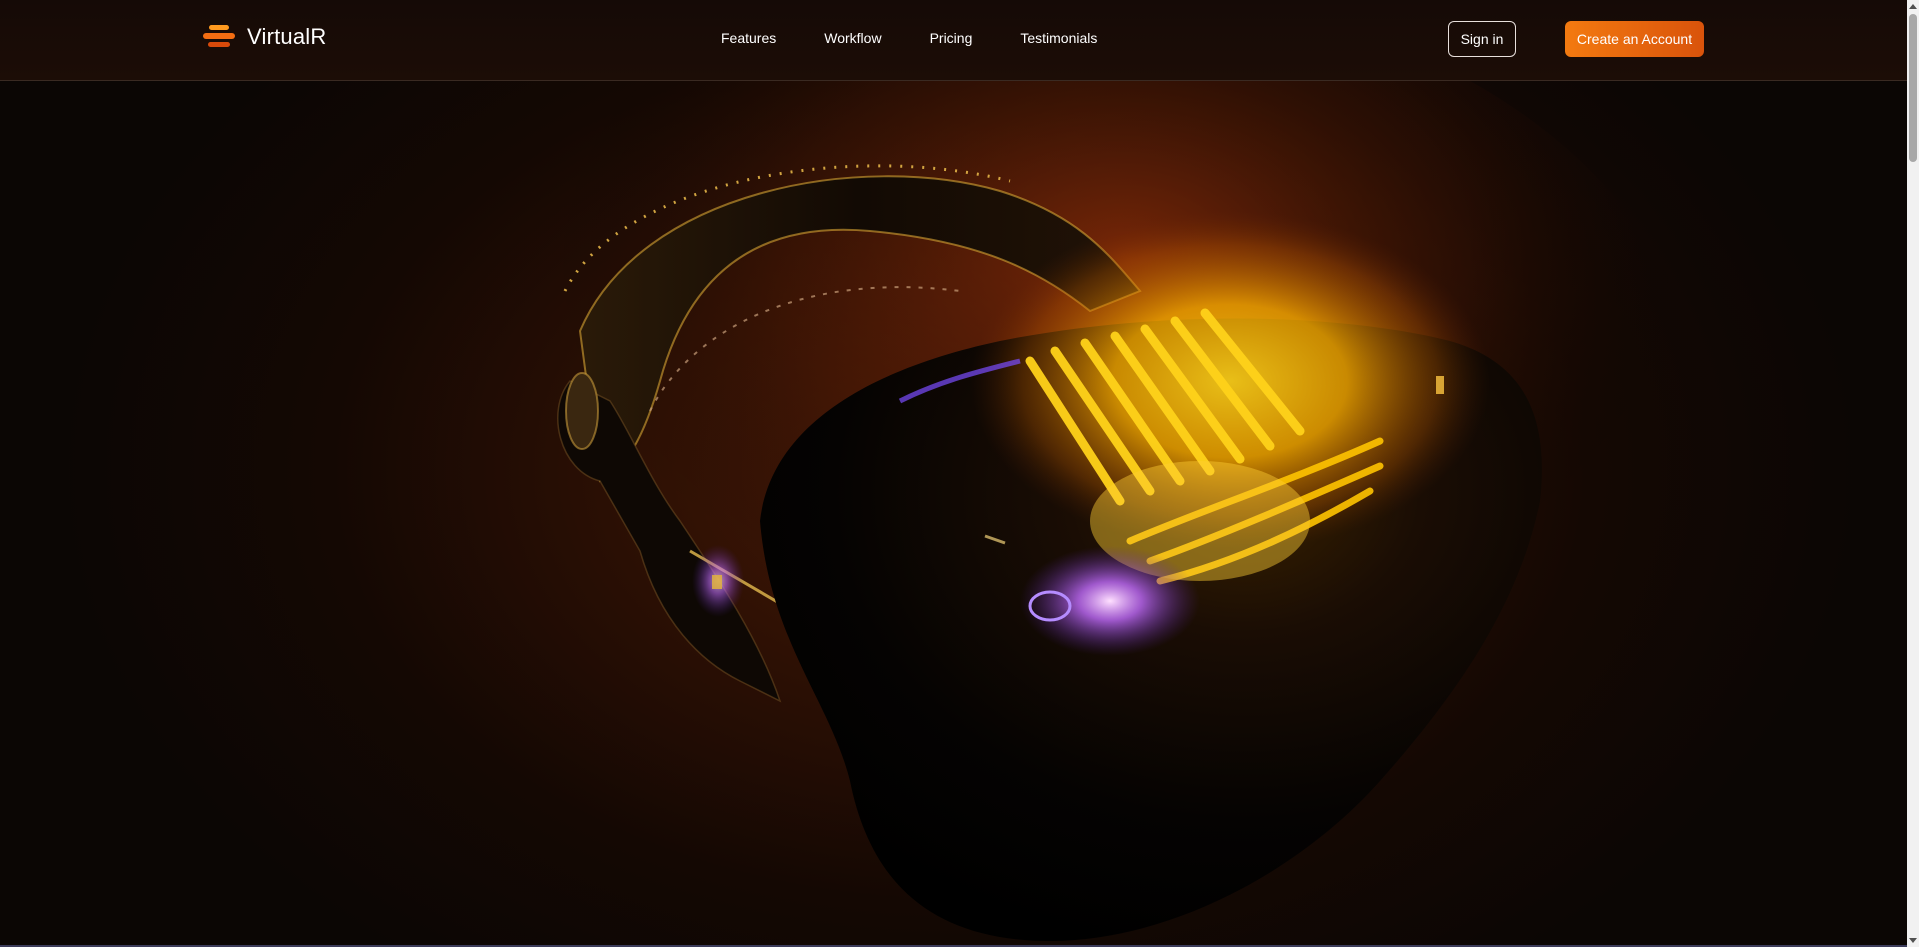  What do you see at coordinates (1058, 38) in the screenshot?
I see `nav-link-testimonials: Testimonials` at bounding box center [1058, 38].